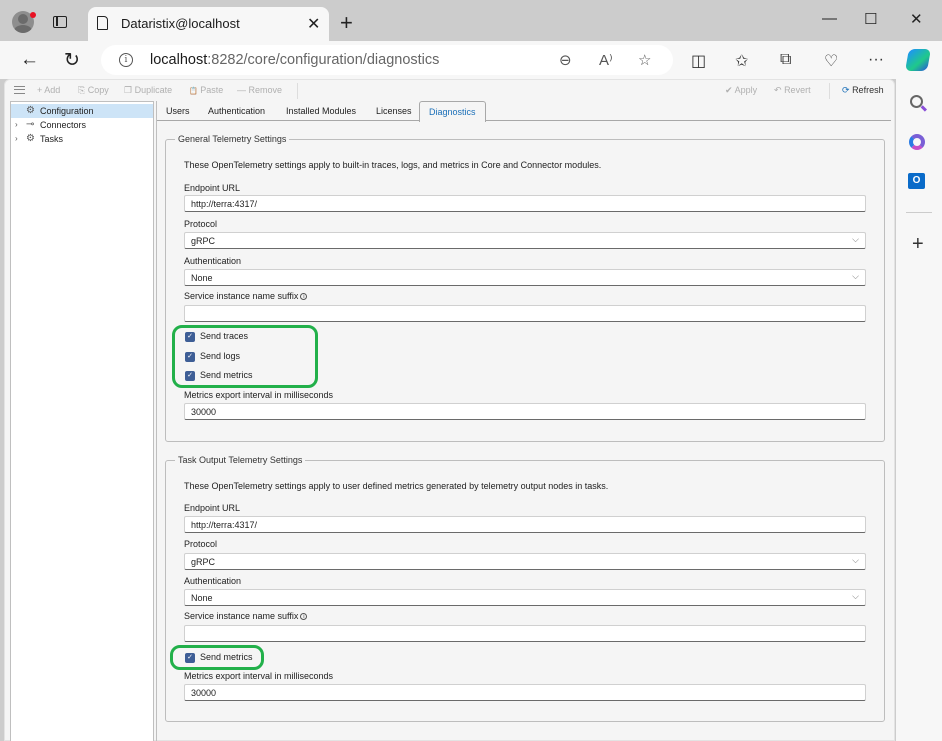 This screenshot has width=942, height=741. I want to click on undo-icon: ↶, so click(778, 90).